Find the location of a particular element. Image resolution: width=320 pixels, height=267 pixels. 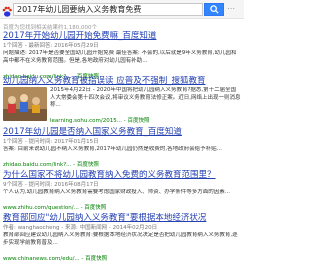

search-result: 2017年幼儿园是否纳入国家义务教育_百度知道 1个回答 - 提问时间 is located at coordinates (122, 148).